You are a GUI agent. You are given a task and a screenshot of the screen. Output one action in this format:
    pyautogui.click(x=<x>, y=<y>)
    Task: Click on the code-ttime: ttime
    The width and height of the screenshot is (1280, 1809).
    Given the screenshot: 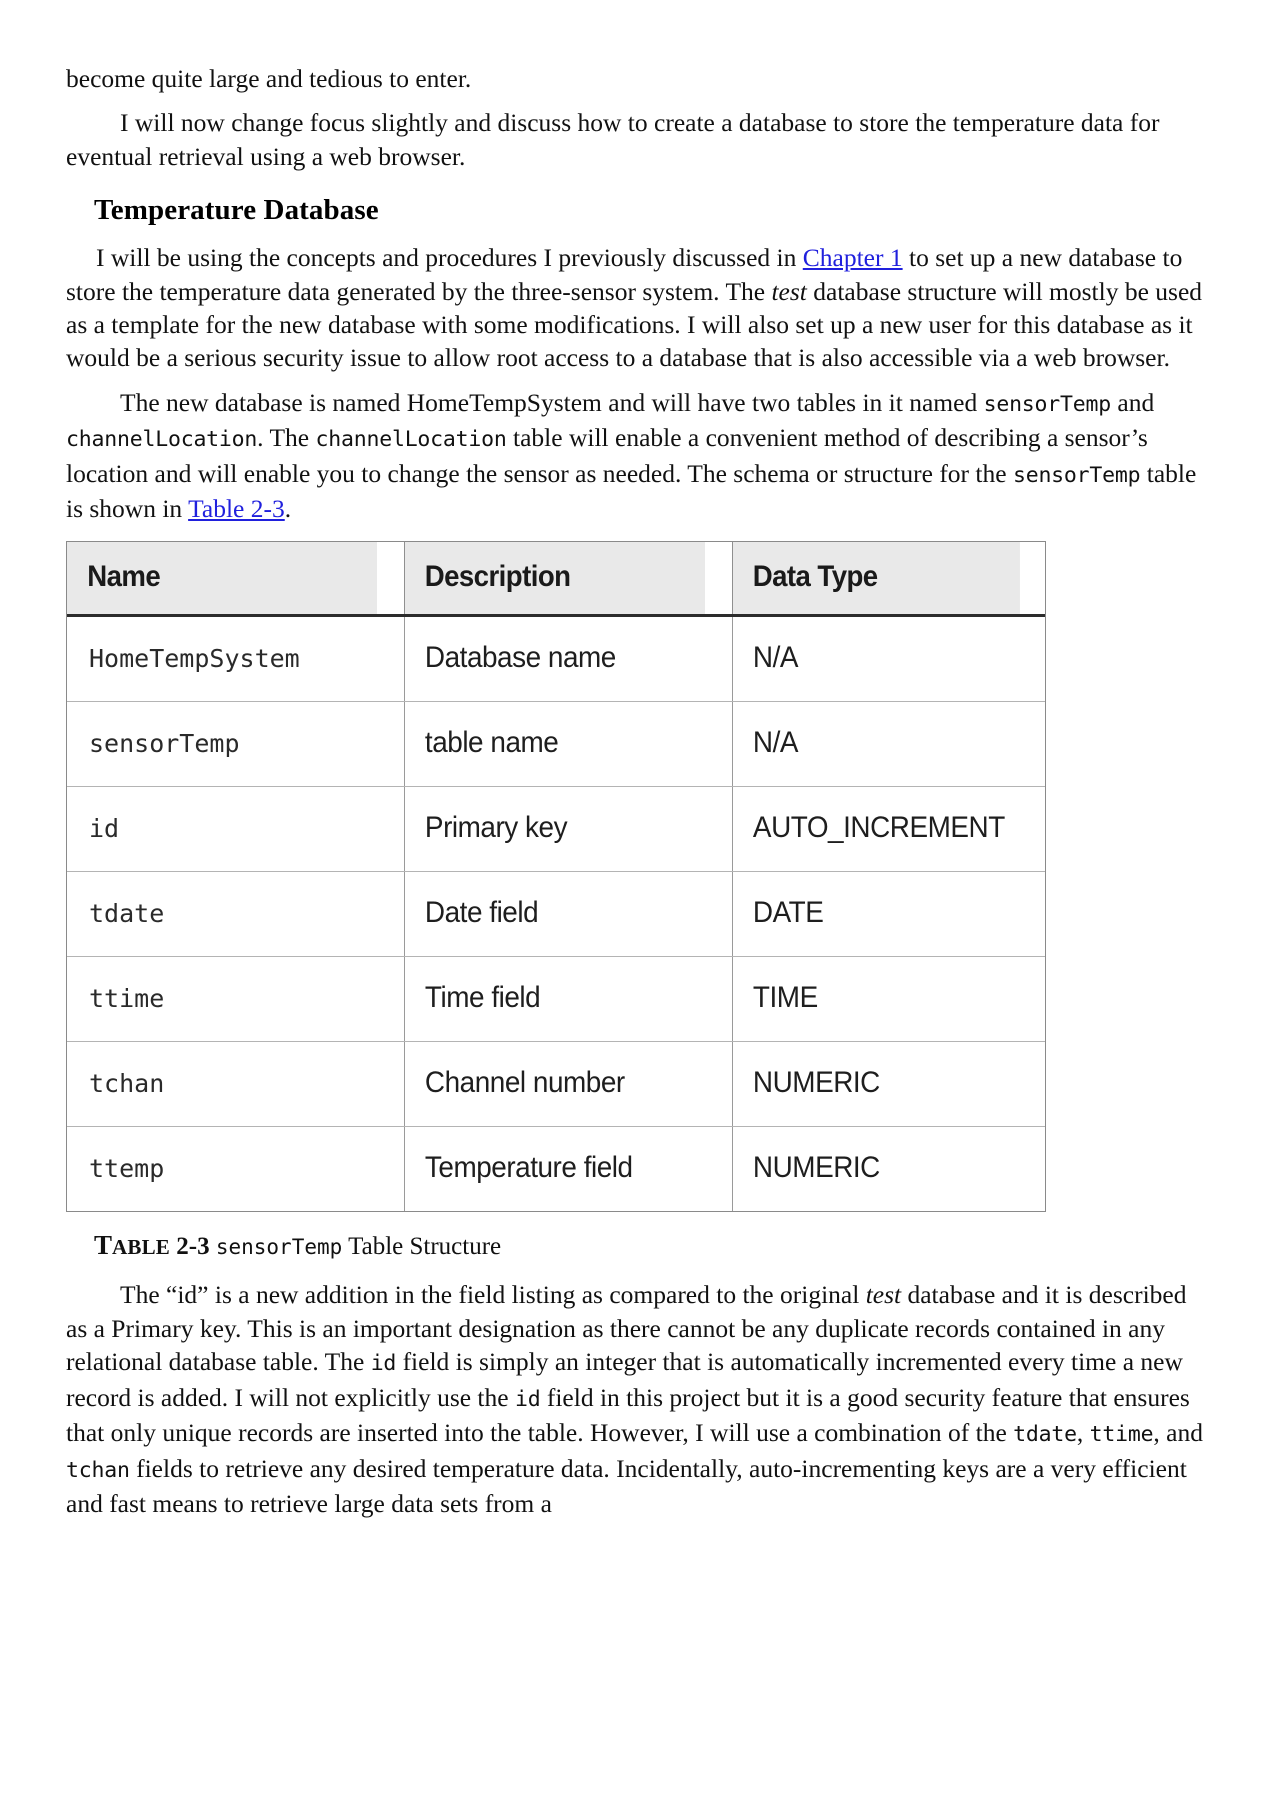 What is the action you would take?
    pyautogui.click(x=1121, y=1435)
    